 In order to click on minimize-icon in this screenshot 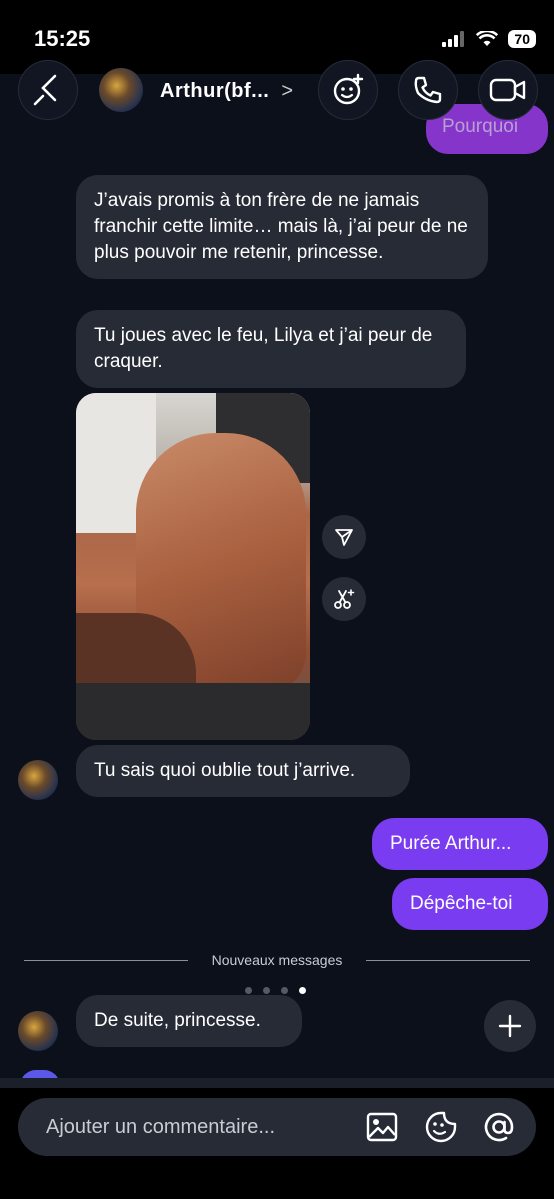, I will do `click(510, 1026)`.